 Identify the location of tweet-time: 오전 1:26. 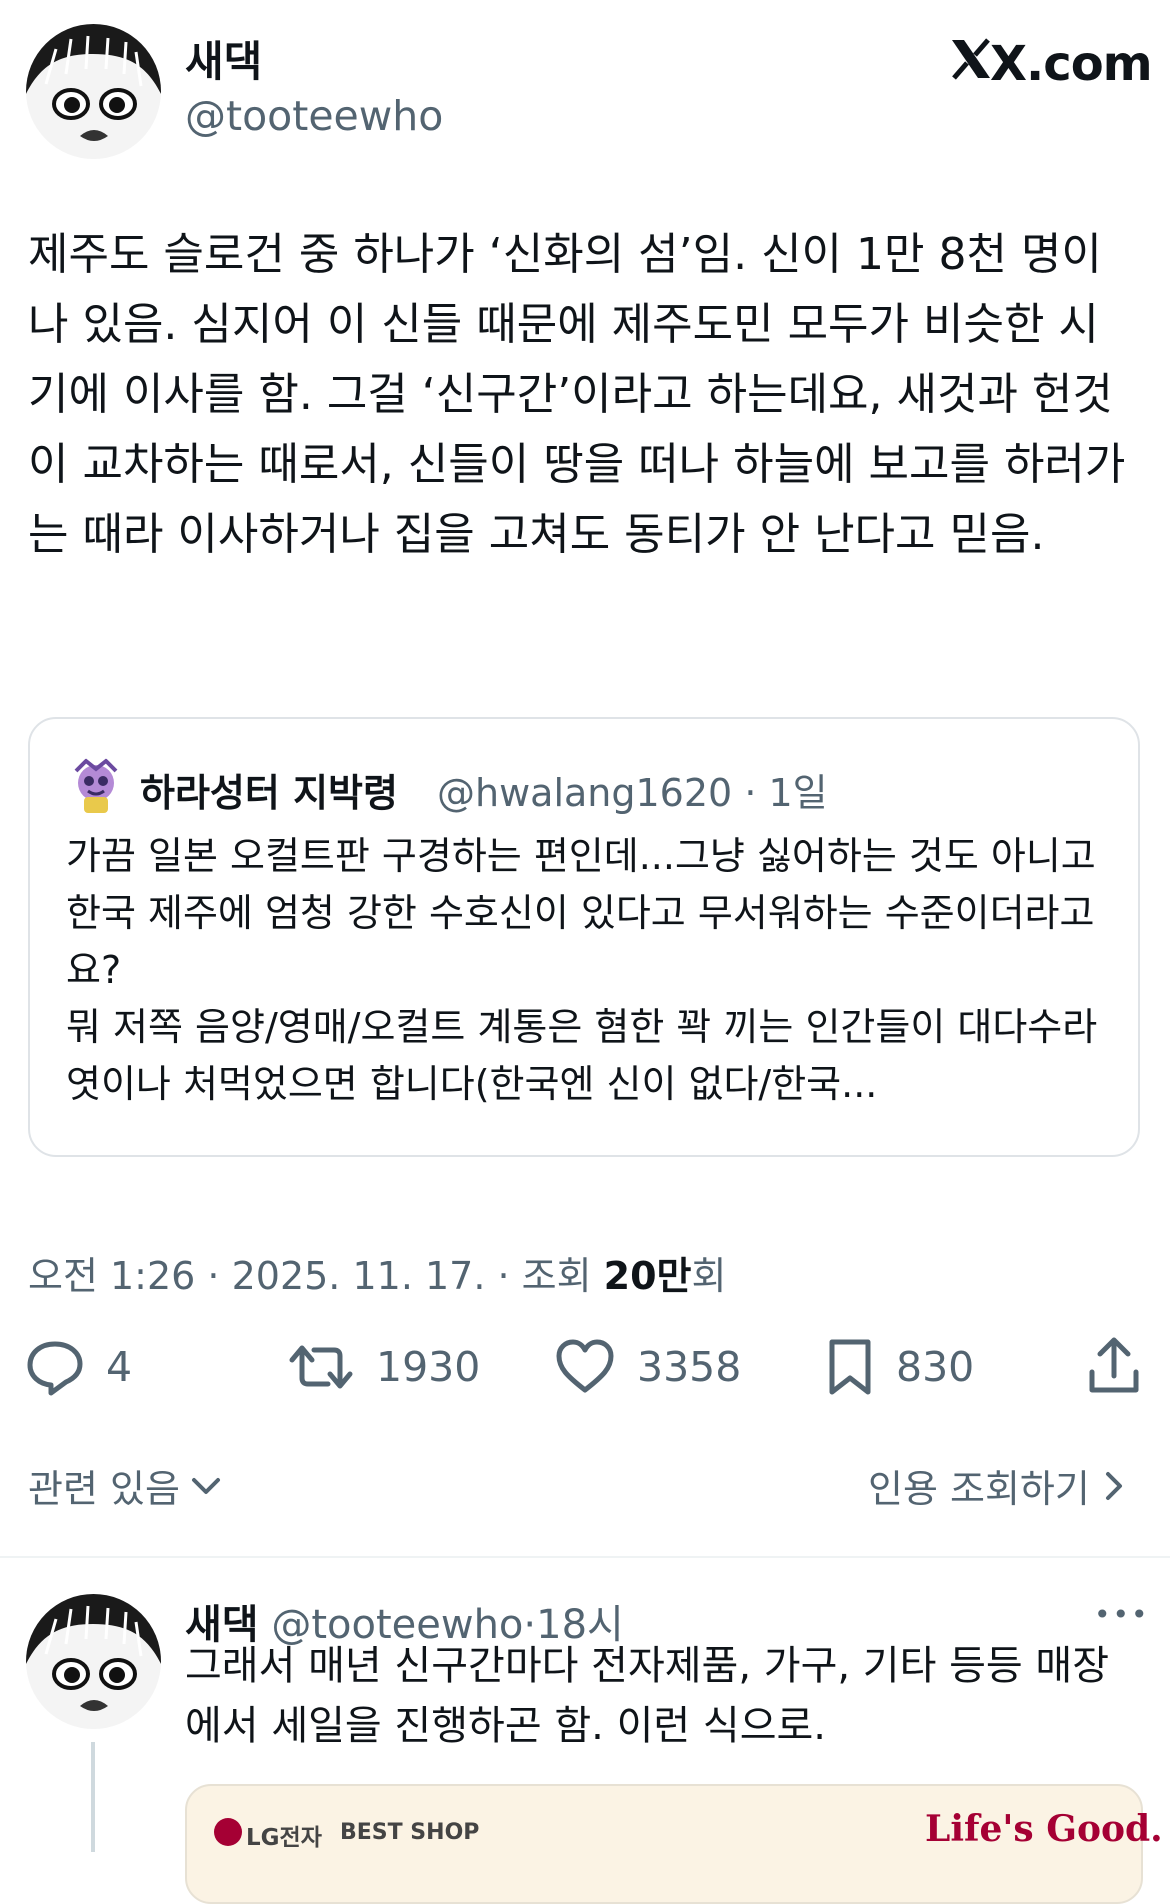
(111, 1276).